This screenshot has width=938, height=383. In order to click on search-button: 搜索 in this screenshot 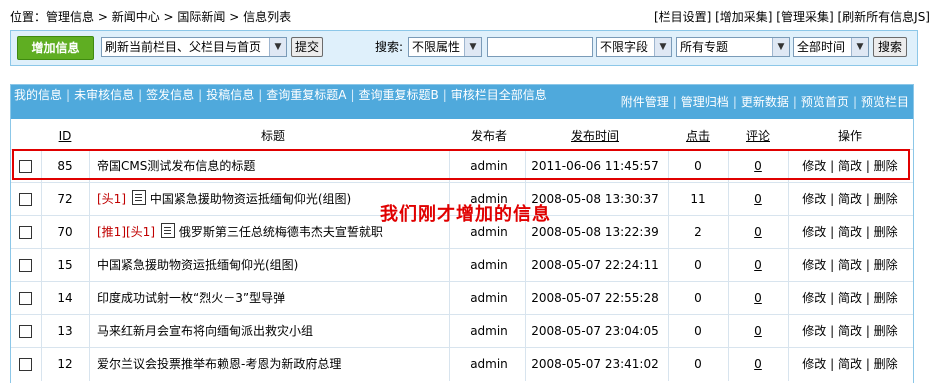, I will do `click(890, 47)`.